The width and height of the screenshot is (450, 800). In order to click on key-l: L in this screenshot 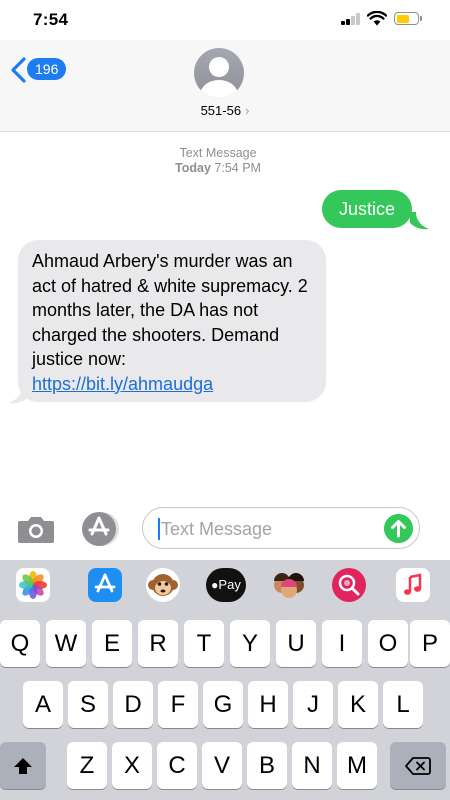, I will do `click(403, 704)`.